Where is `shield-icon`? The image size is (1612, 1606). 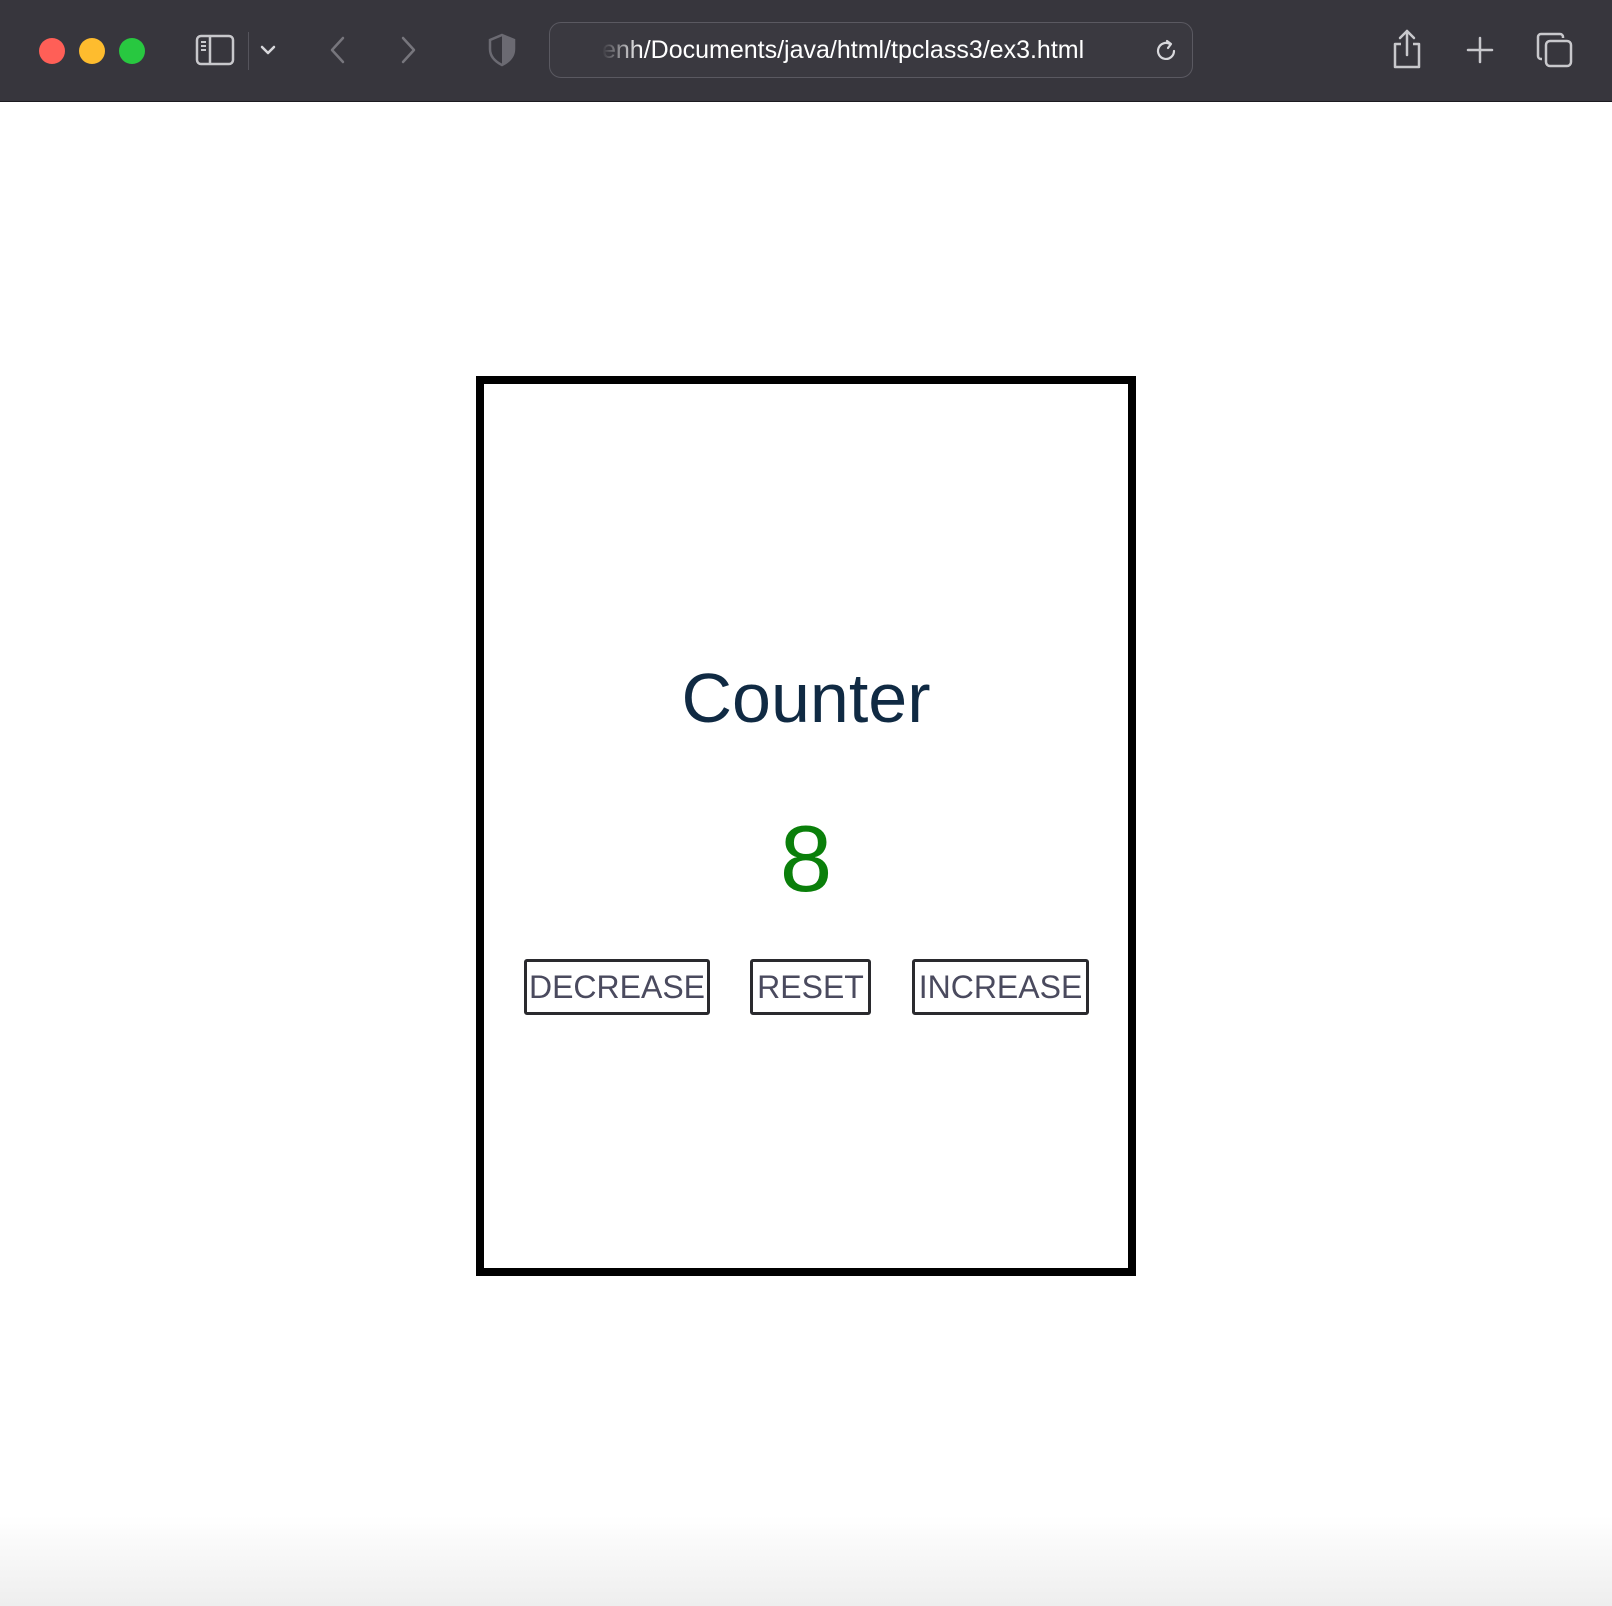
shield-icon is located at coordinates (502, 50).